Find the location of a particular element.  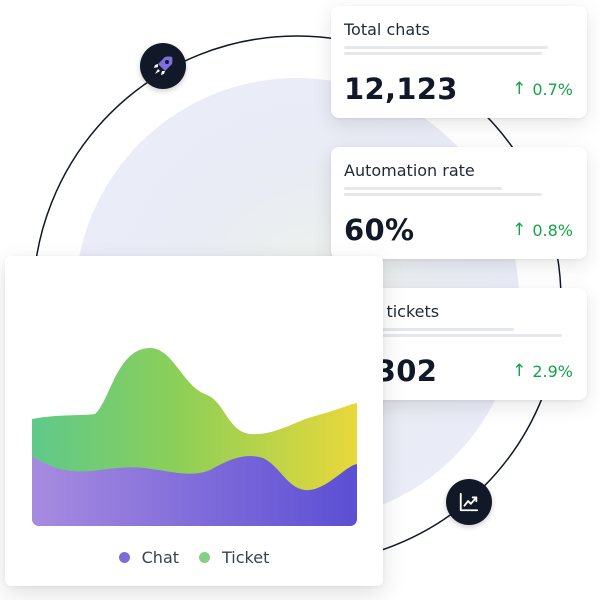

metric-value: 60% is located at coordinates (379, 230).